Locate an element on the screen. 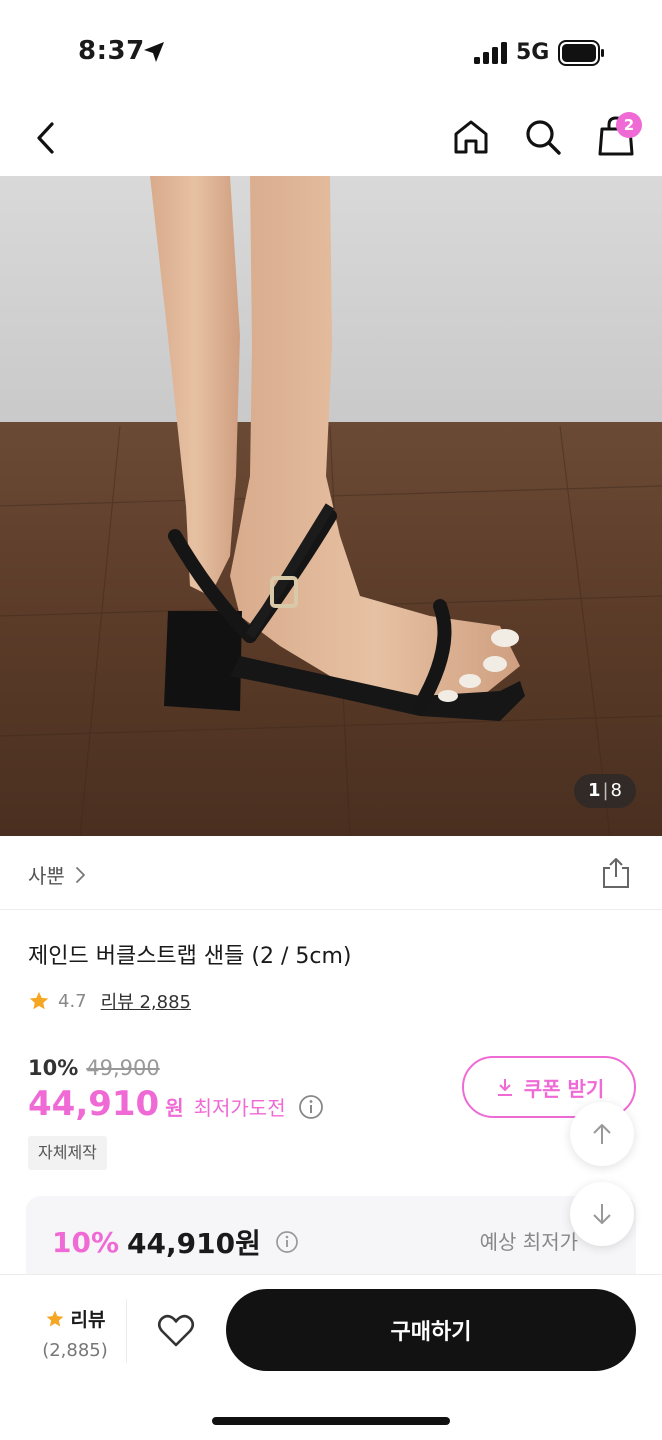 This screenshot has height=1440, width=662. product-title: 제인드 버클스트랩 샌들 (2 / 5cm) is located at coordinates (190, 956).